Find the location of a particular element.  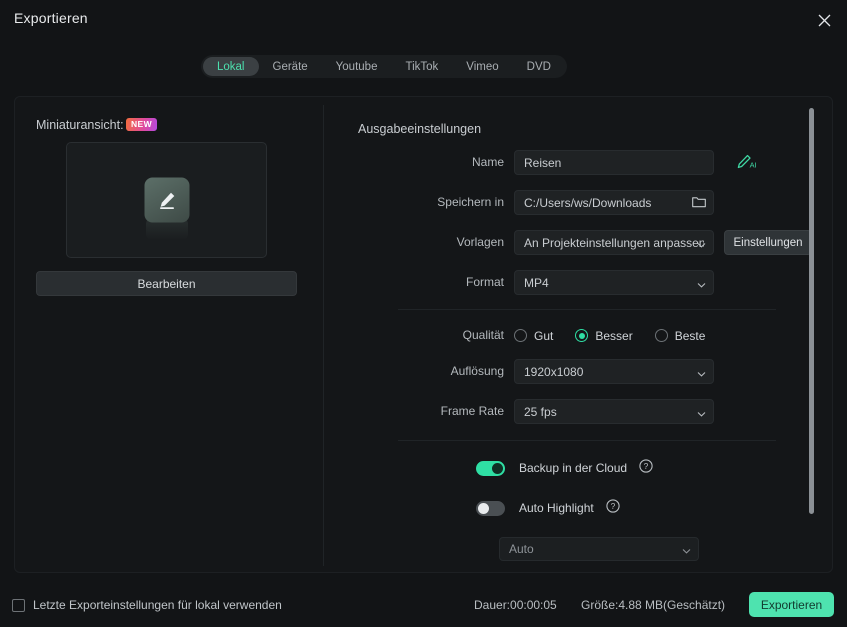

folder-icon is located at coordinates (699, 202).